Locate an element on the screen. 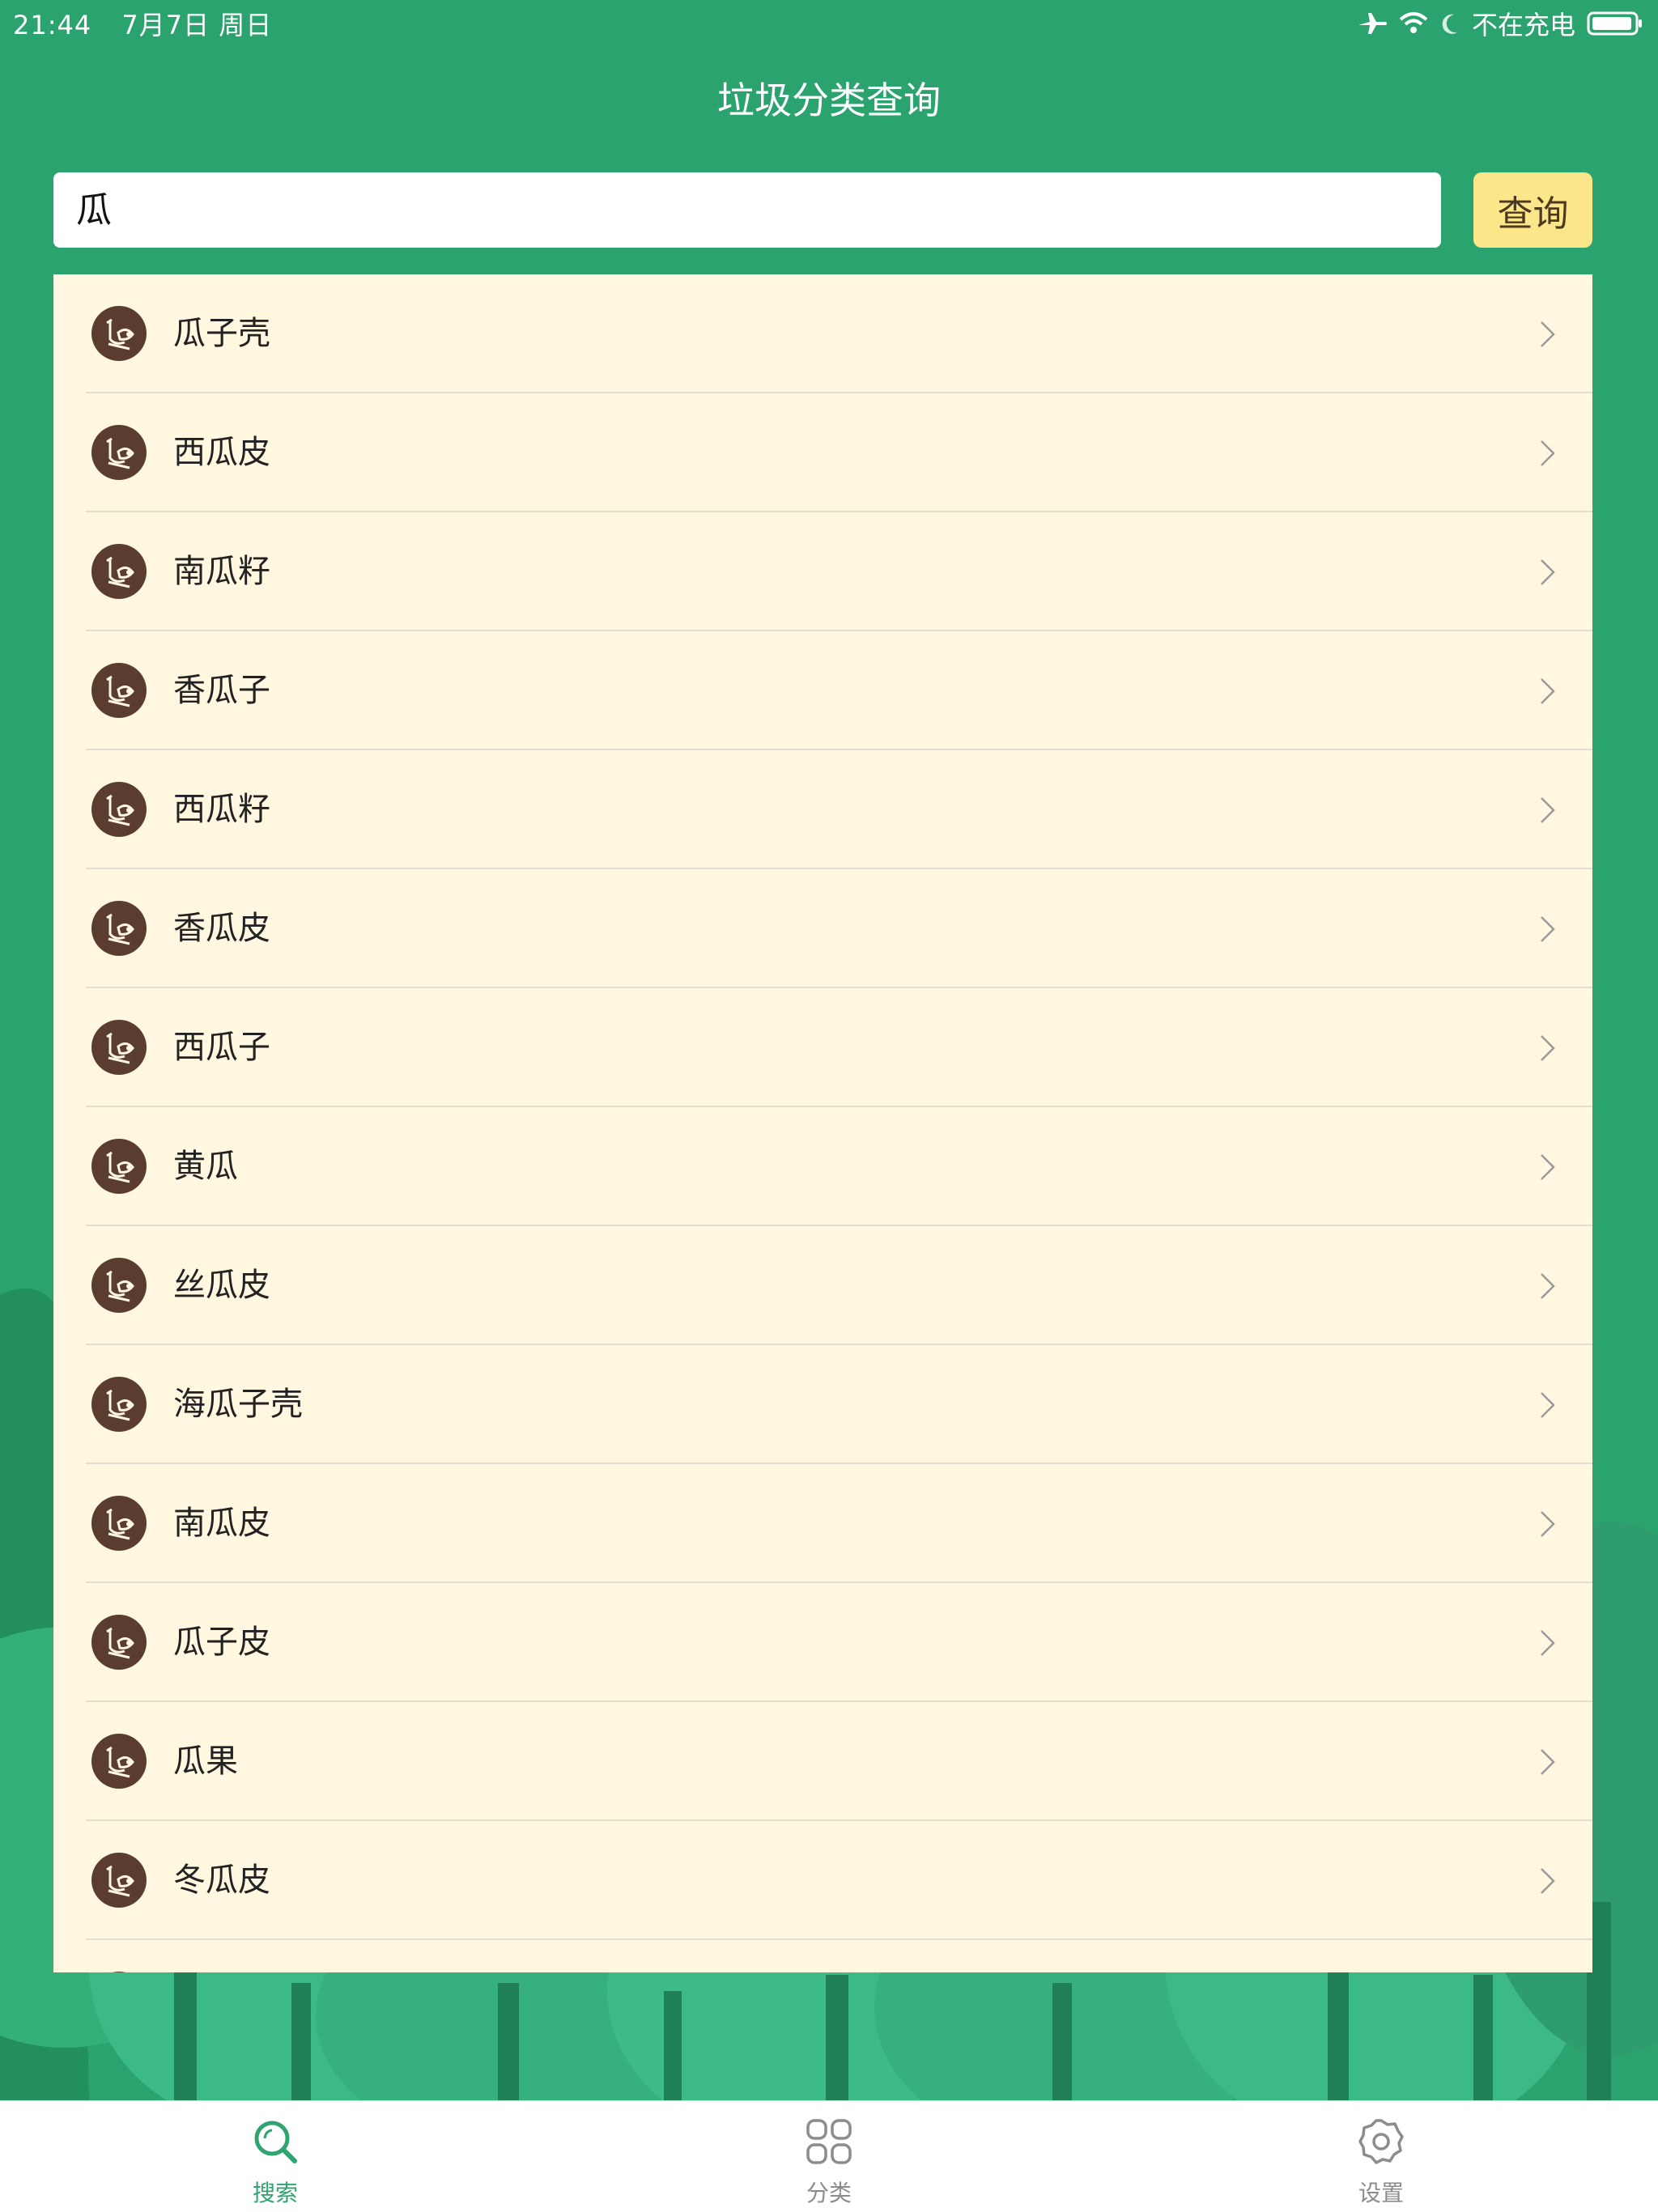 This screenshot has height=2212, width=1658. status-left: 21:44 7月7日 周日 is located at coordinates (153, 23).